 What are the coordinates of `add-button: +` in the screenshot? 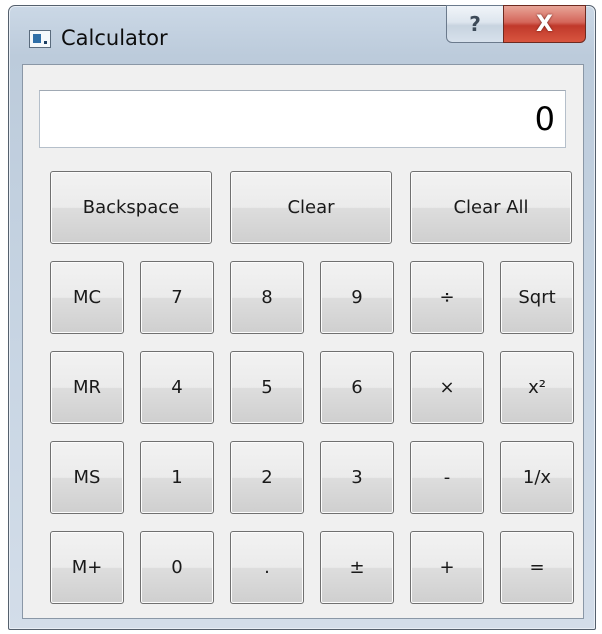 It's located at (447, 567).